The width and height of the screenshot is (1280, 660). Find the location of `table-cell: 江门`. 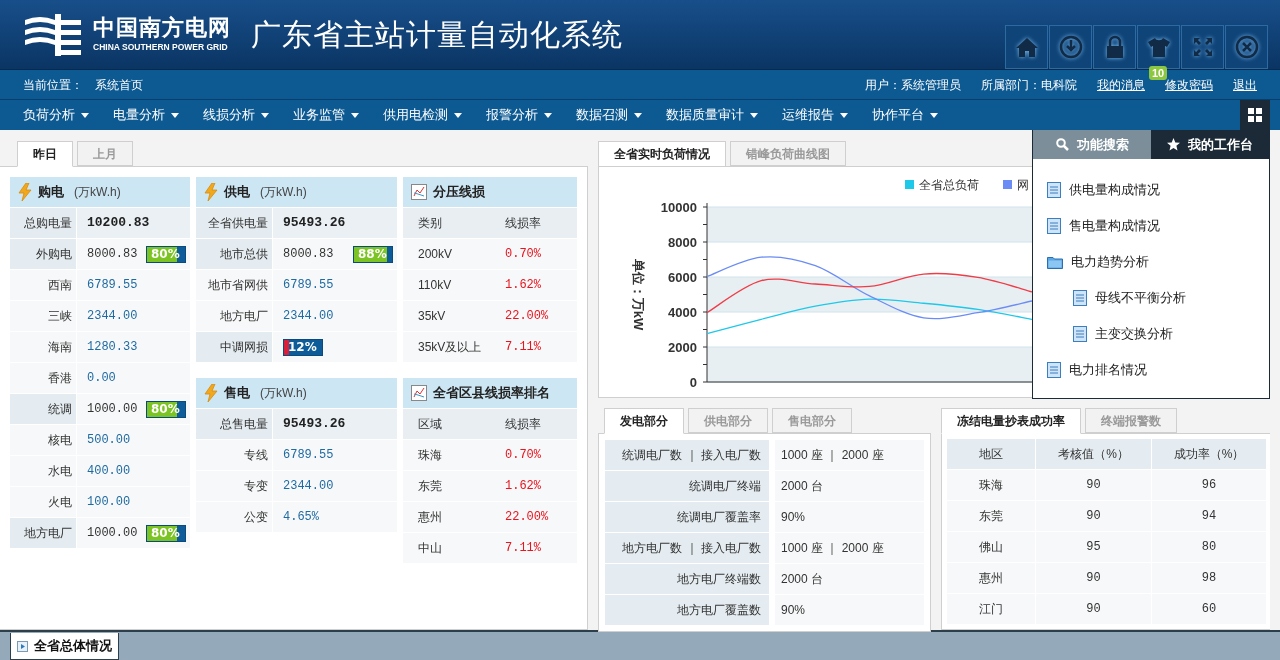

table-cell: 江门 is located at coordinates (991, 609).